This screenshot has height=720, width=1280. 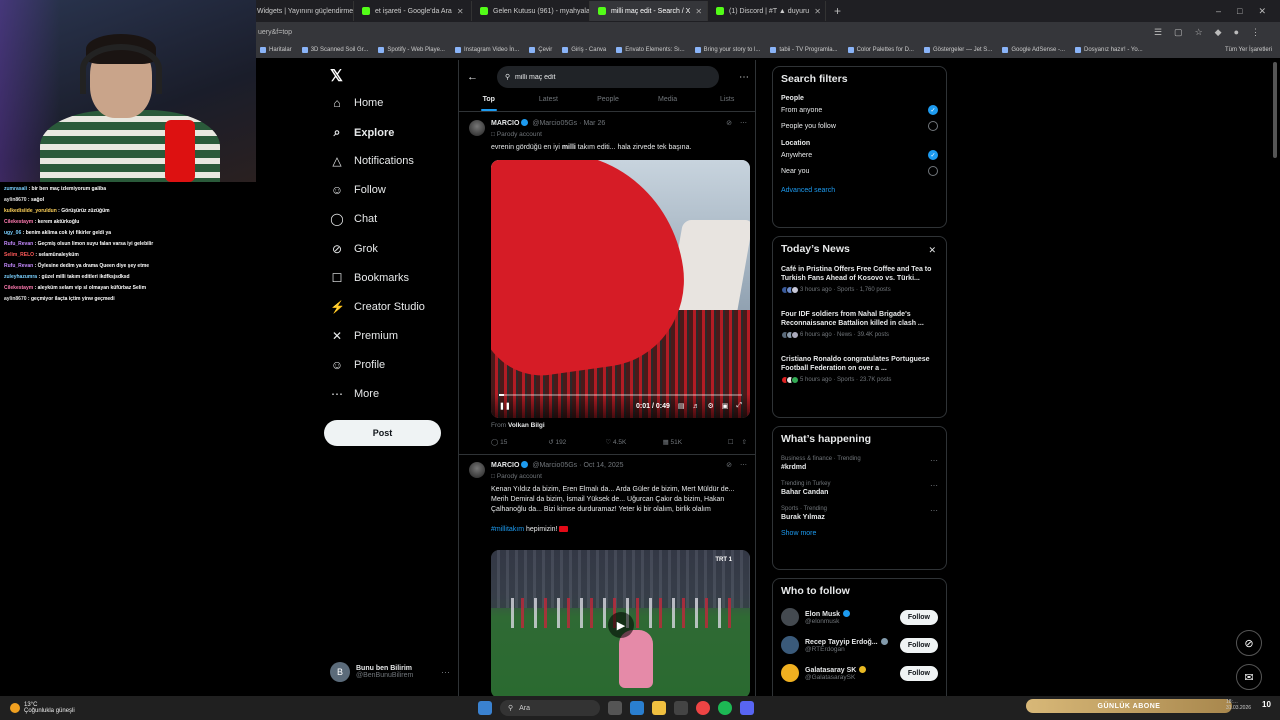 I want to click on tweet-video: TRT 1 ▶, so click(x=620, y=623).